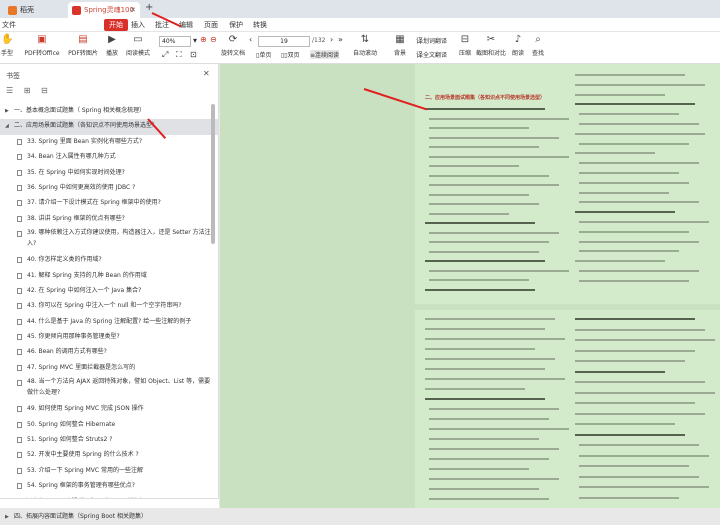 The height and width of the screenshot is (525, 720). Describe the element at coordinates (400, 45) in the screenshot. I see `background-button: ▦ 背景` at that location.